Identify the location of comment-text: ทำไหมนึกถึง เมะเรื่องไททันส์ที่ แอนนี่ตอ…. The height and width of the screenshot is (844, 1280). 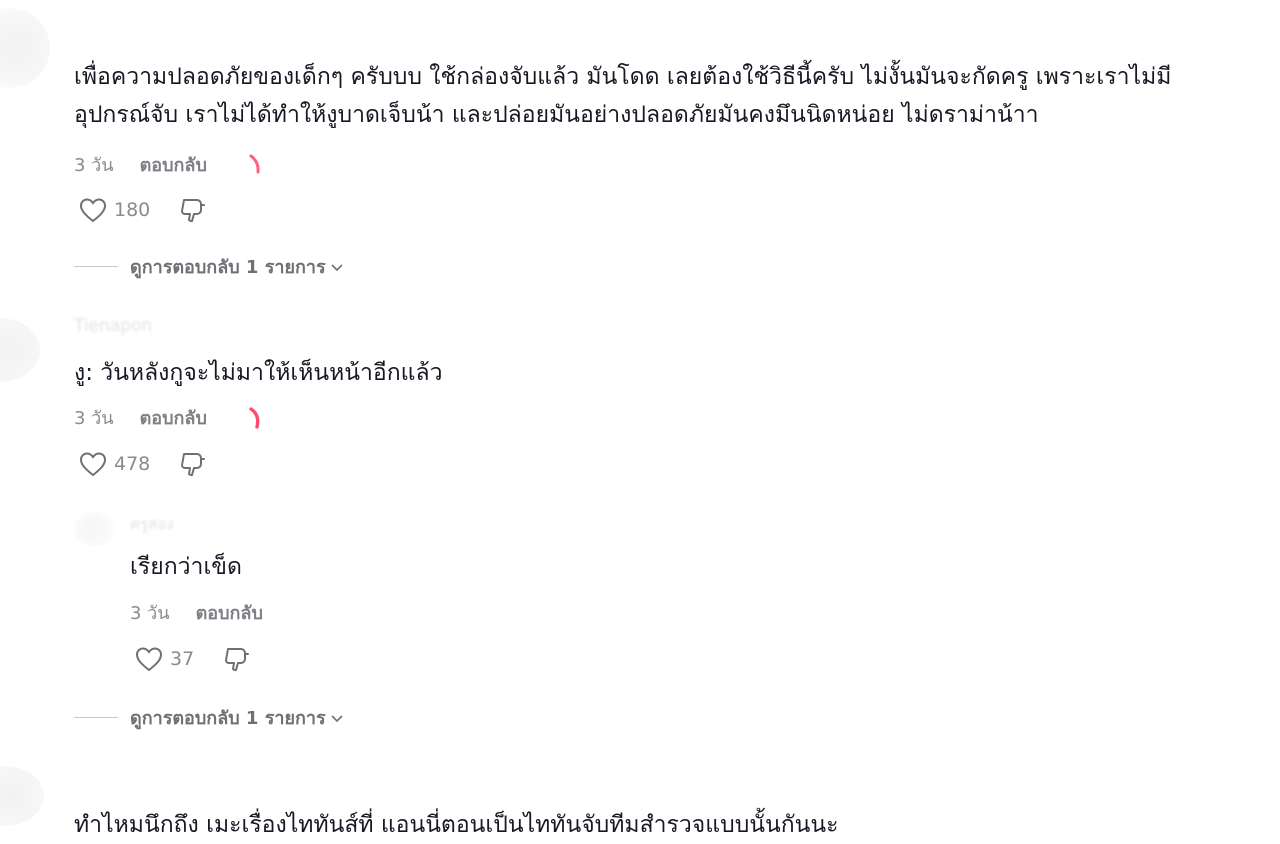
(456, 825).